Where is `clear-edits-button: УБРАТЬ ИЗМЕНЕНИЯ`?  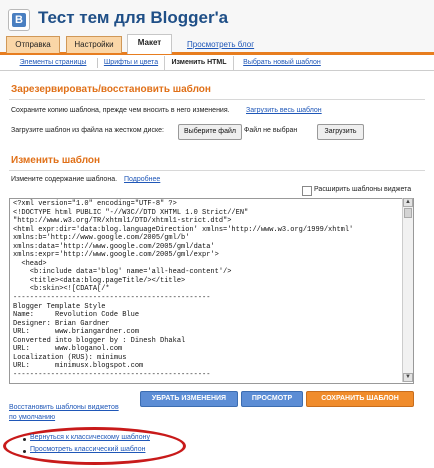 clear-edits-button: УБРАТЬ ИЗМЕНЕНИЯ is located at coordinates (189, 399).